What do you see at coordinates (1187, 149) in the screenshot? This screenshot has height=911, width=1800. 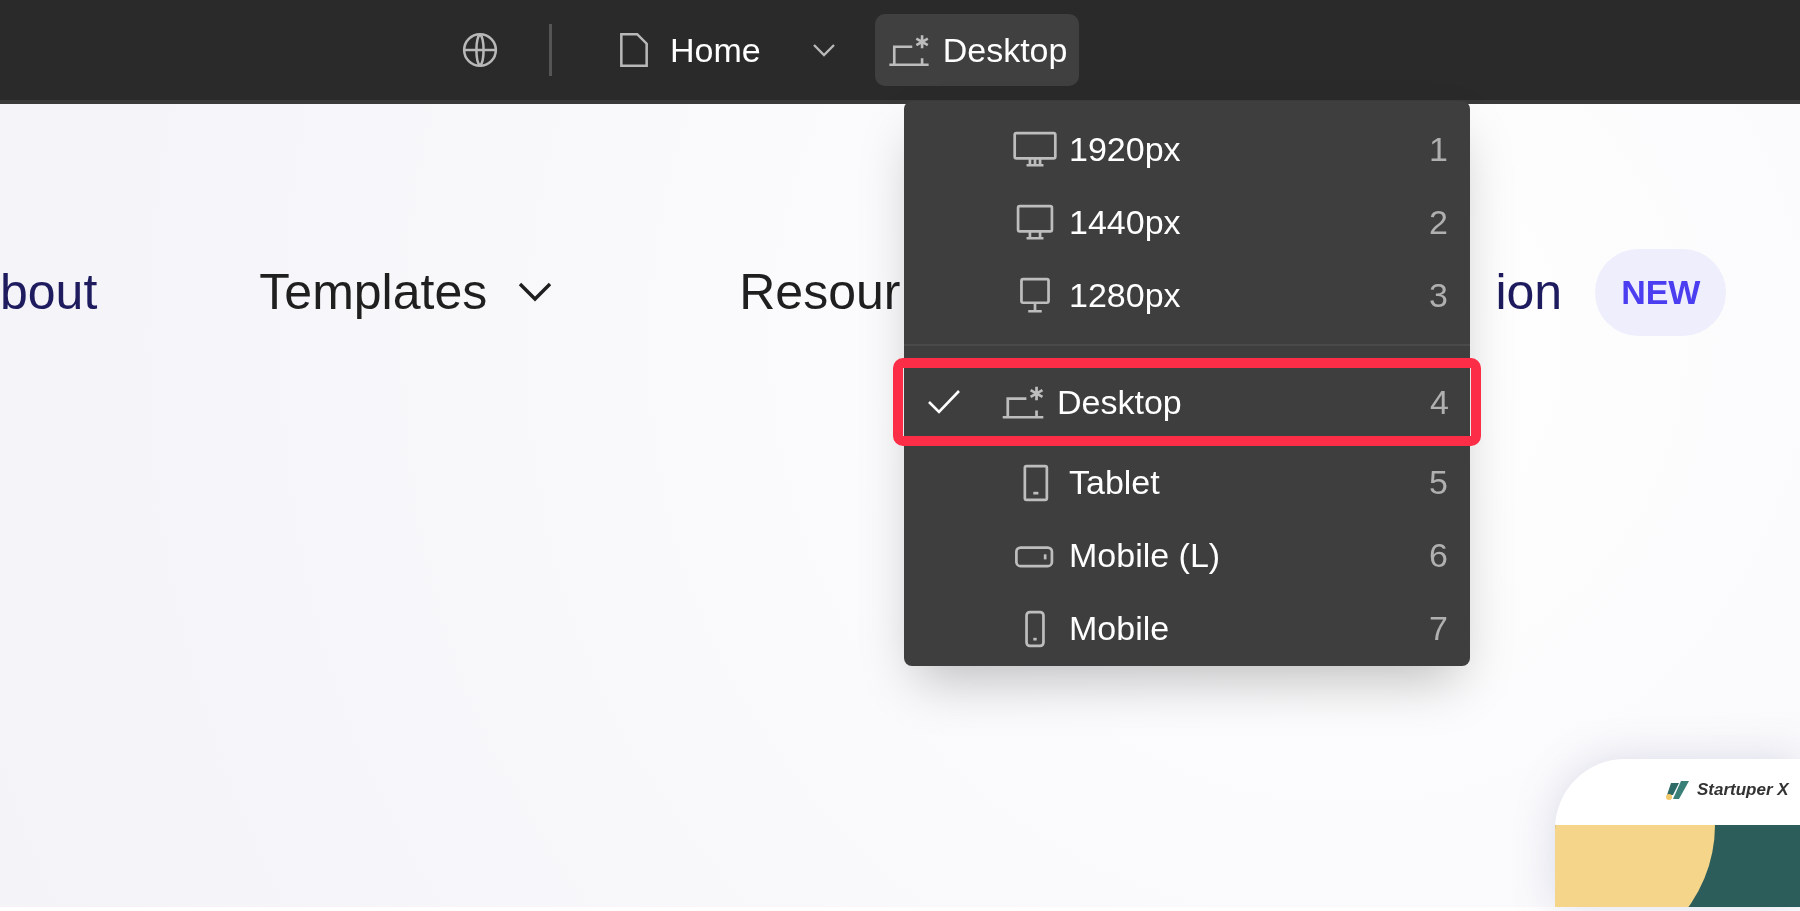 I see `breakpoint-option: 1920px 1` at bounding box center [1187, 149].